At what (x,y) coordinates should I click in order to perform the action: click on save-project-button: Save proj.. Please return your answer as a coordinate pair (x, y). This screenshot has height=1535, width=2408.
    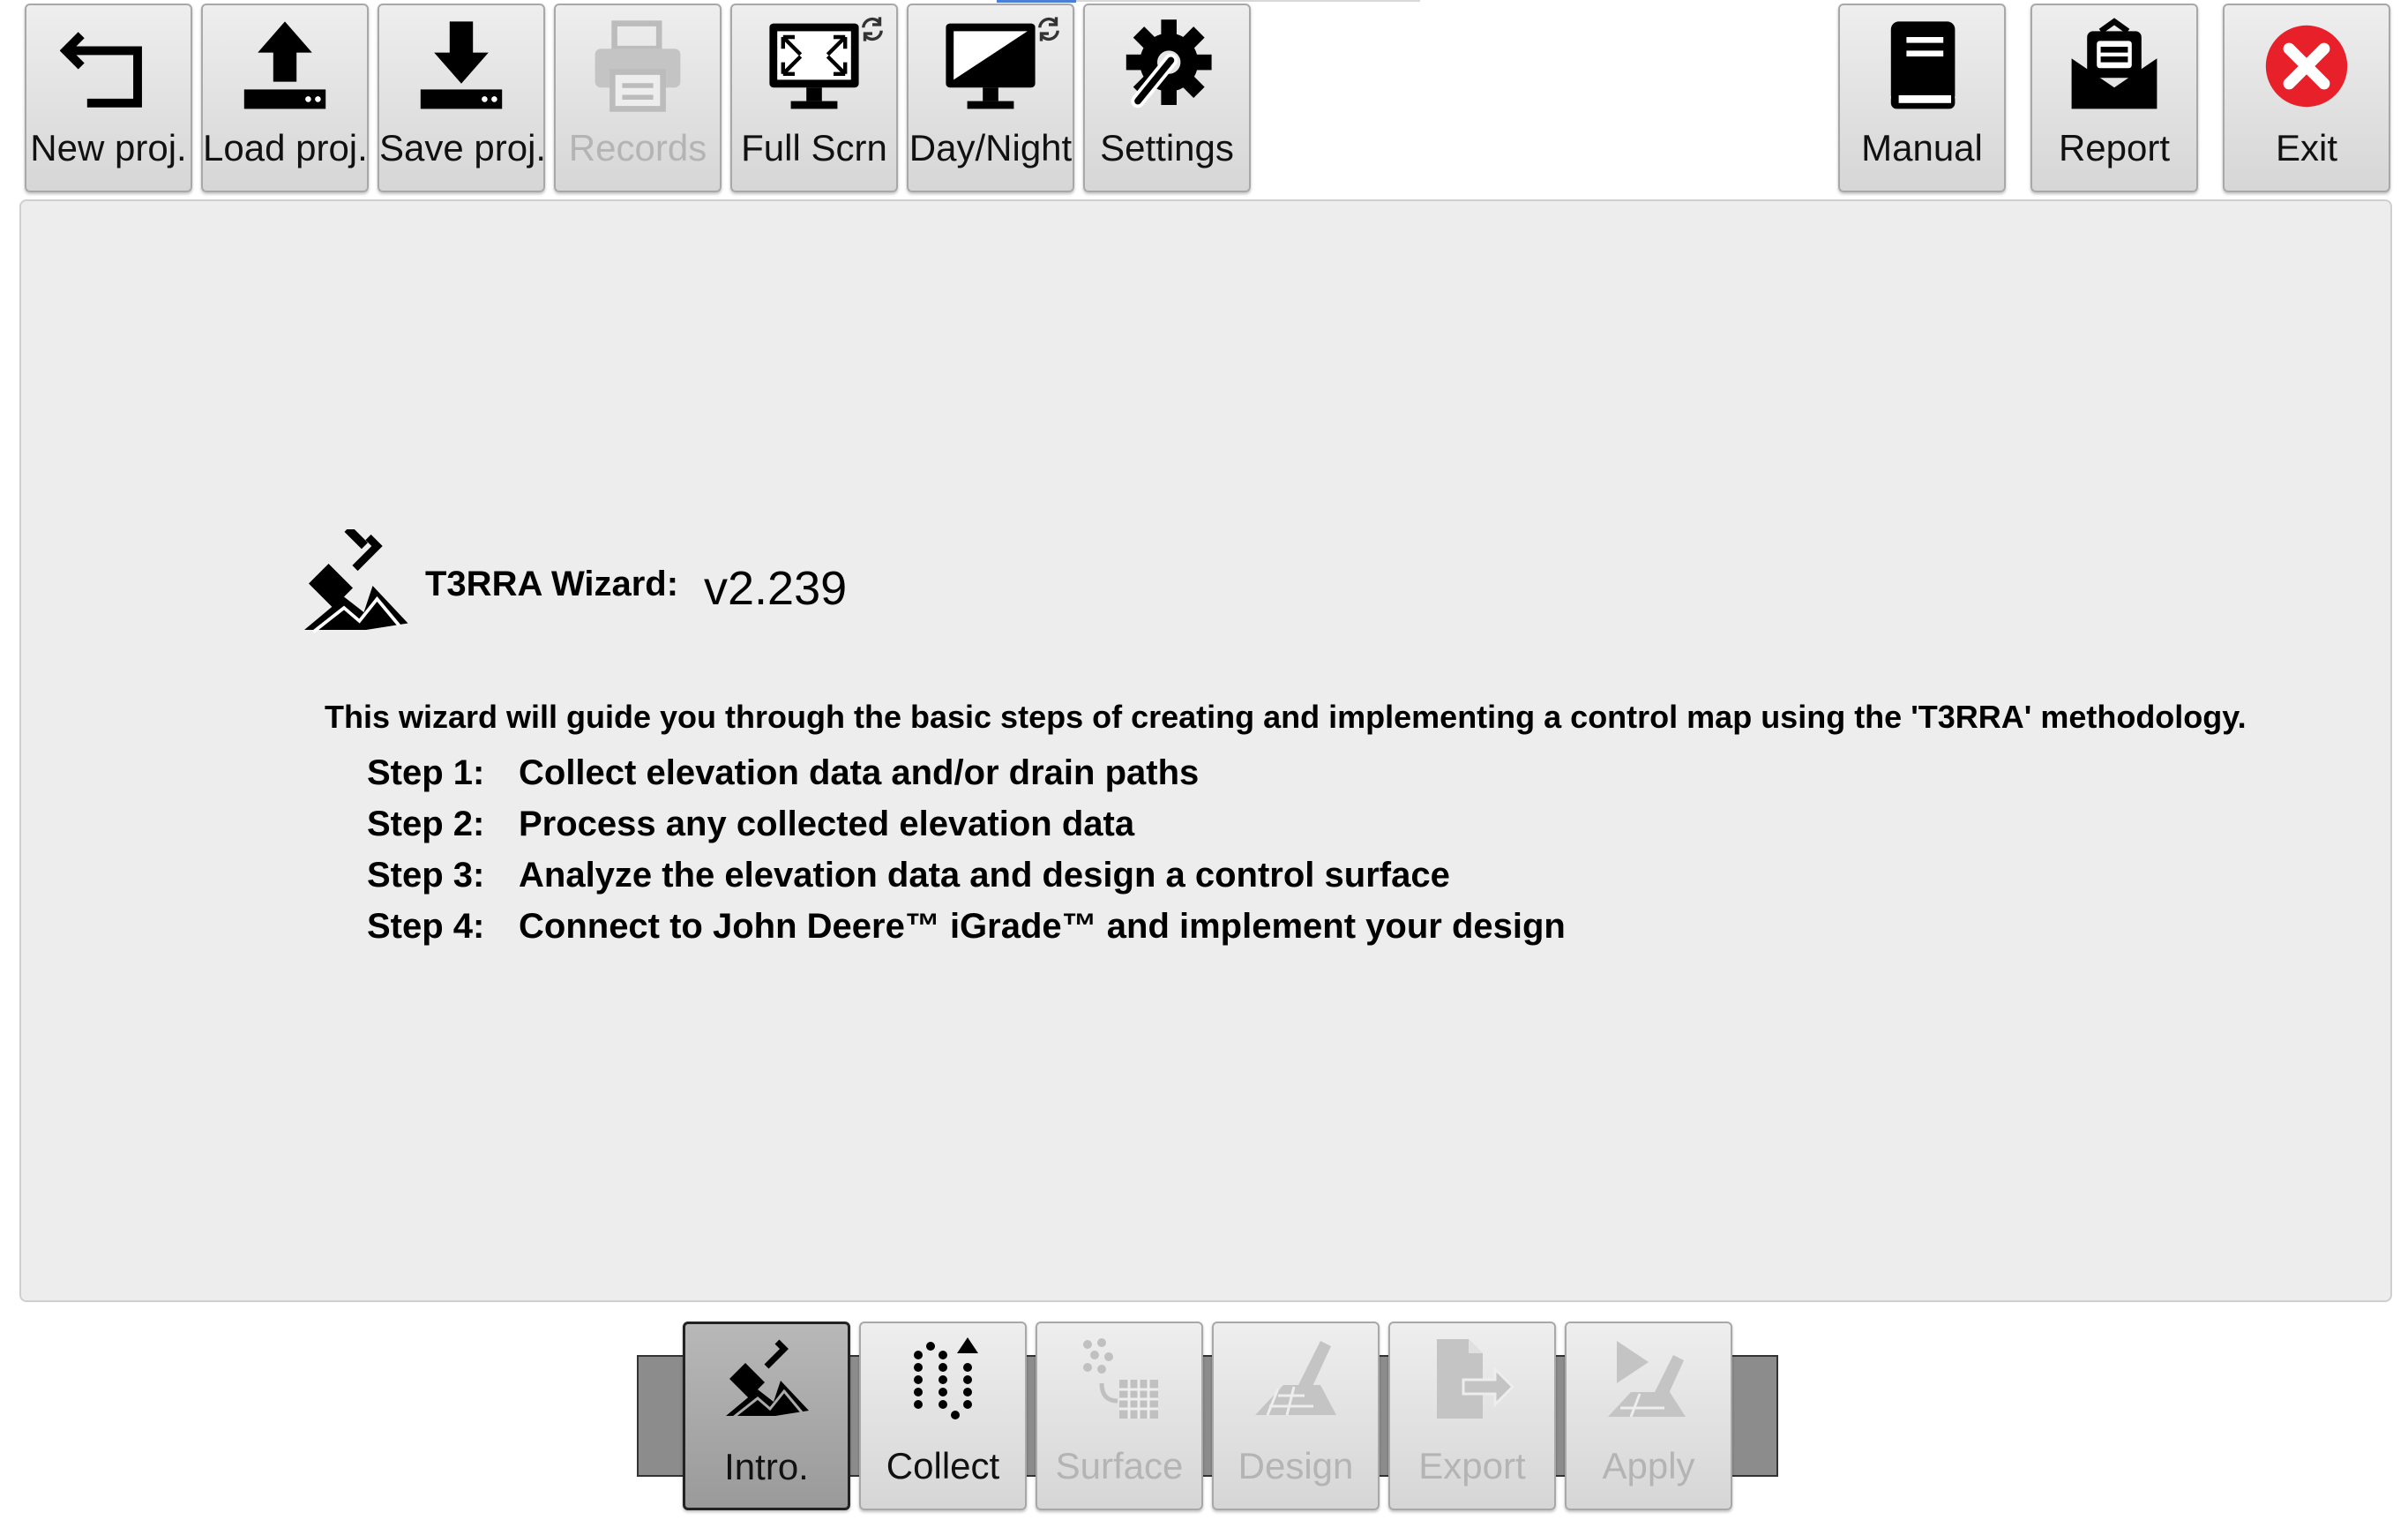
    Looking at the image, I should click on (463, 98).